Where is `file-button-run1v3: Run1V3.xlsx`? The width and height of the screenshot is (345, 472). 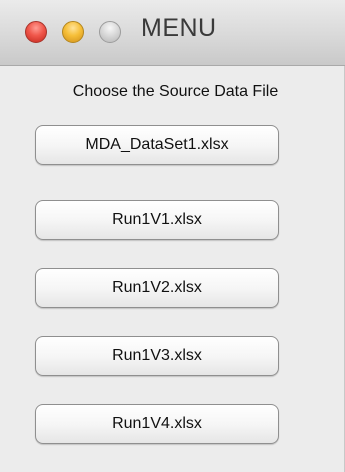 file-button-run1v3: Run1V3.xlsx is located at coordinates (157, 356).